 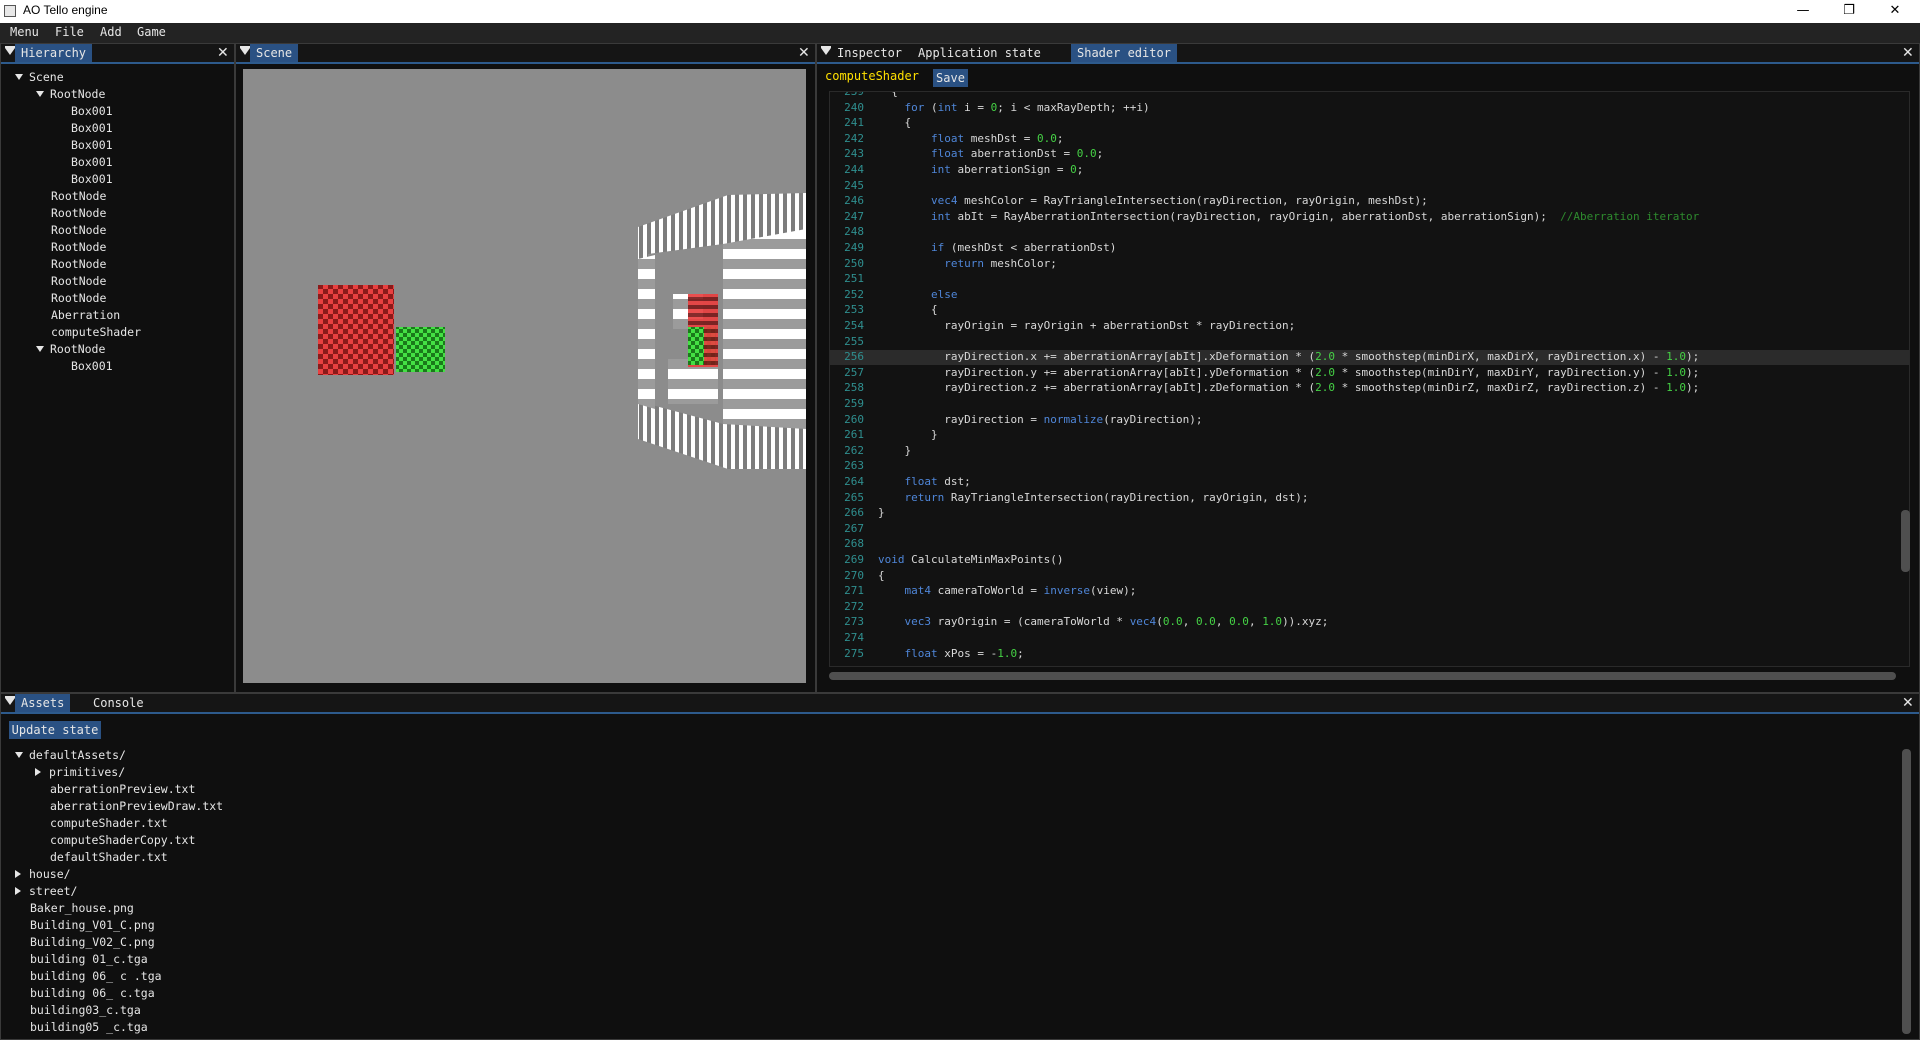 I want to click on code-text: int aberrationSign = 0;, so click(x=980, y=169).